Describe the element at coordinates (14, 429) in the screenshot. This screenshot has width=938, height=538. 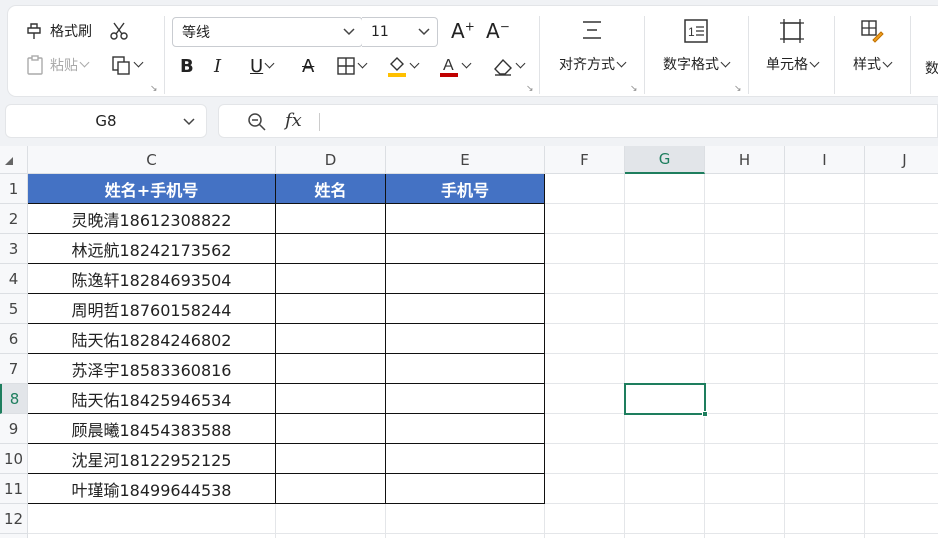
I see `row-header-9: 9` at that location.